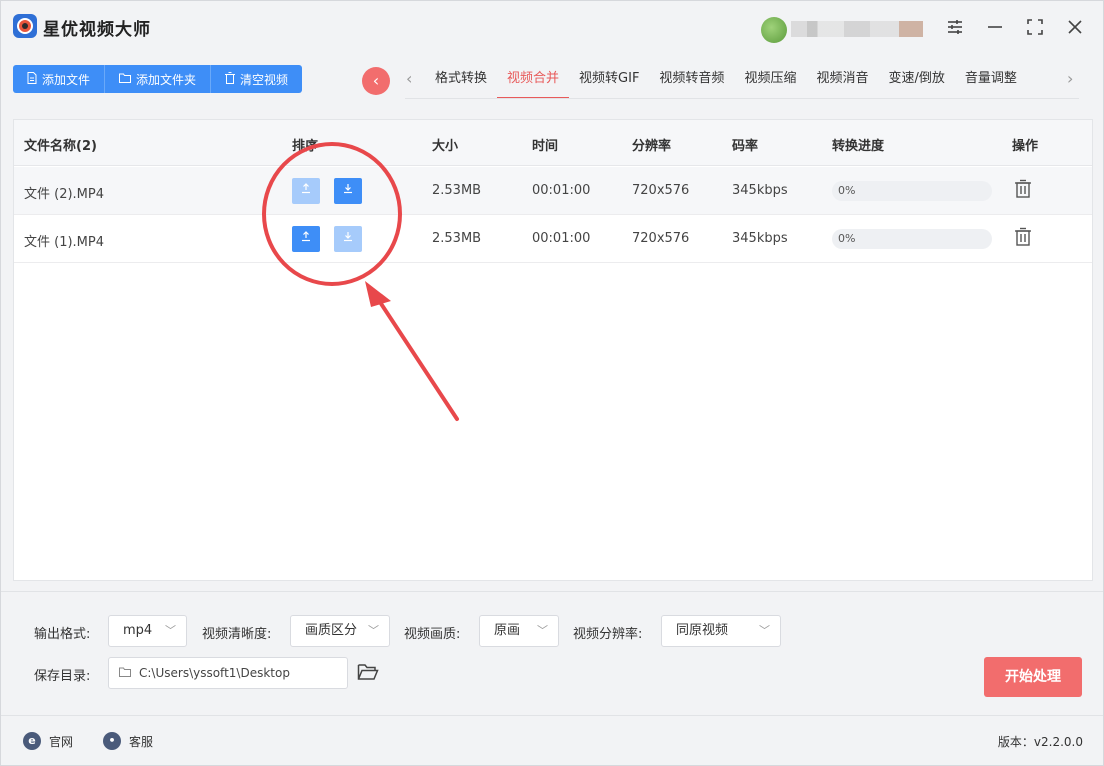 Image resolution: width=1104 pixels, height=766 pixels. What do you see at coordinates (125, 79) in the screenshot?
I see `folder-icon` at bounding box center [125, 79].